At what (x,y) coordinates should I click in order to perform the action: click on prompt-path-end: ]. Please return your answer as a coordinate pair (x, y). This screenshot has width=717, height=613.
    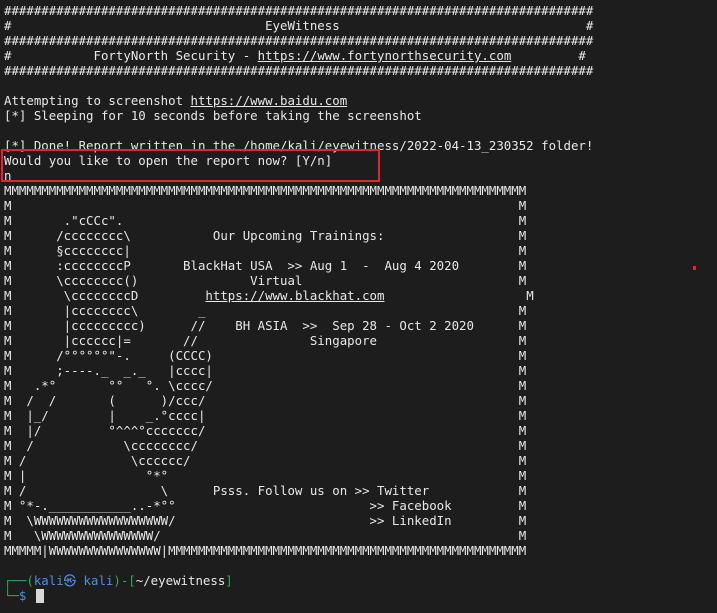
    Looking at the image, I should click on (229, 580).